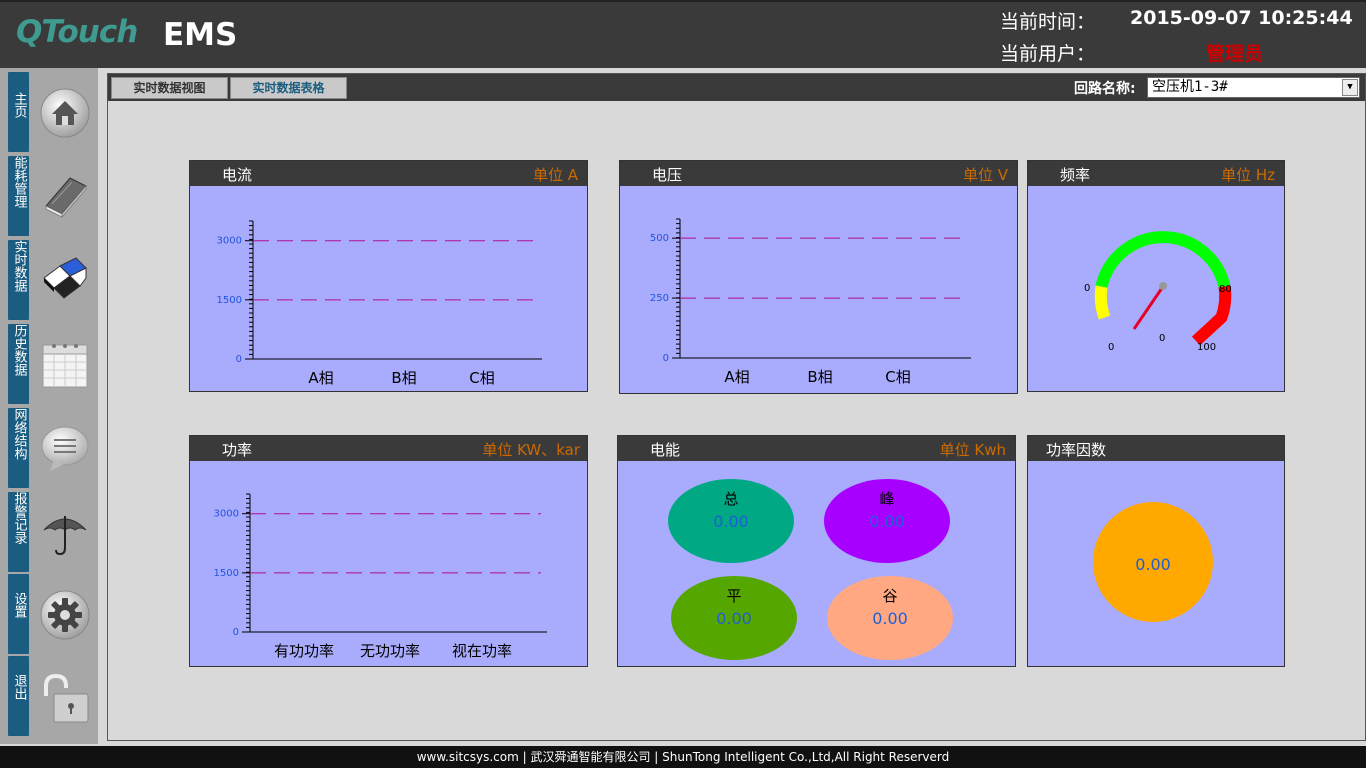  Describe the element at coordinates (816, 551) in the screenshot. I see `energy-panel: 电能 单位 Kwh 总 0.00 峰 0.00 平 0.00 谷 0.00` at that location.